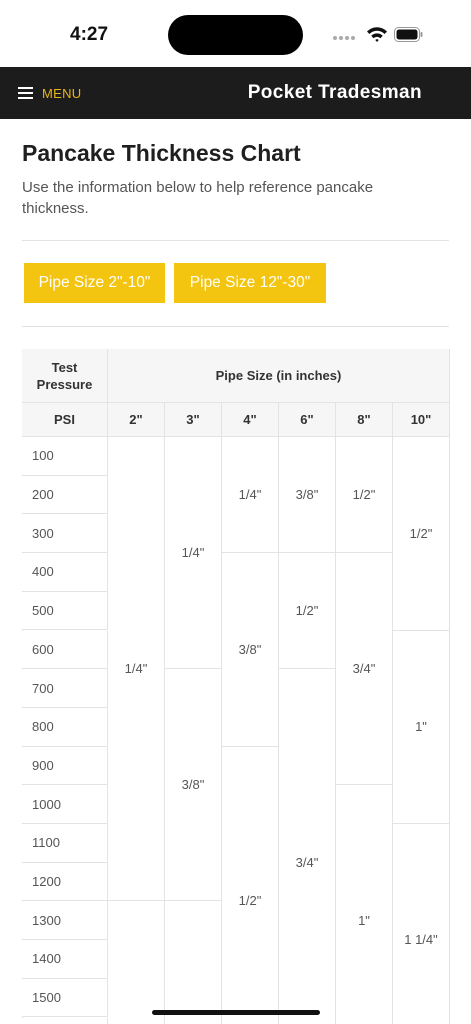 Image resolution: width=471 pixels, height=1024 pixels. What do you see at coordinates (65, 921) in the screenshot?
I see `psi-row-label: 1300` at bounding box center [65, 921].